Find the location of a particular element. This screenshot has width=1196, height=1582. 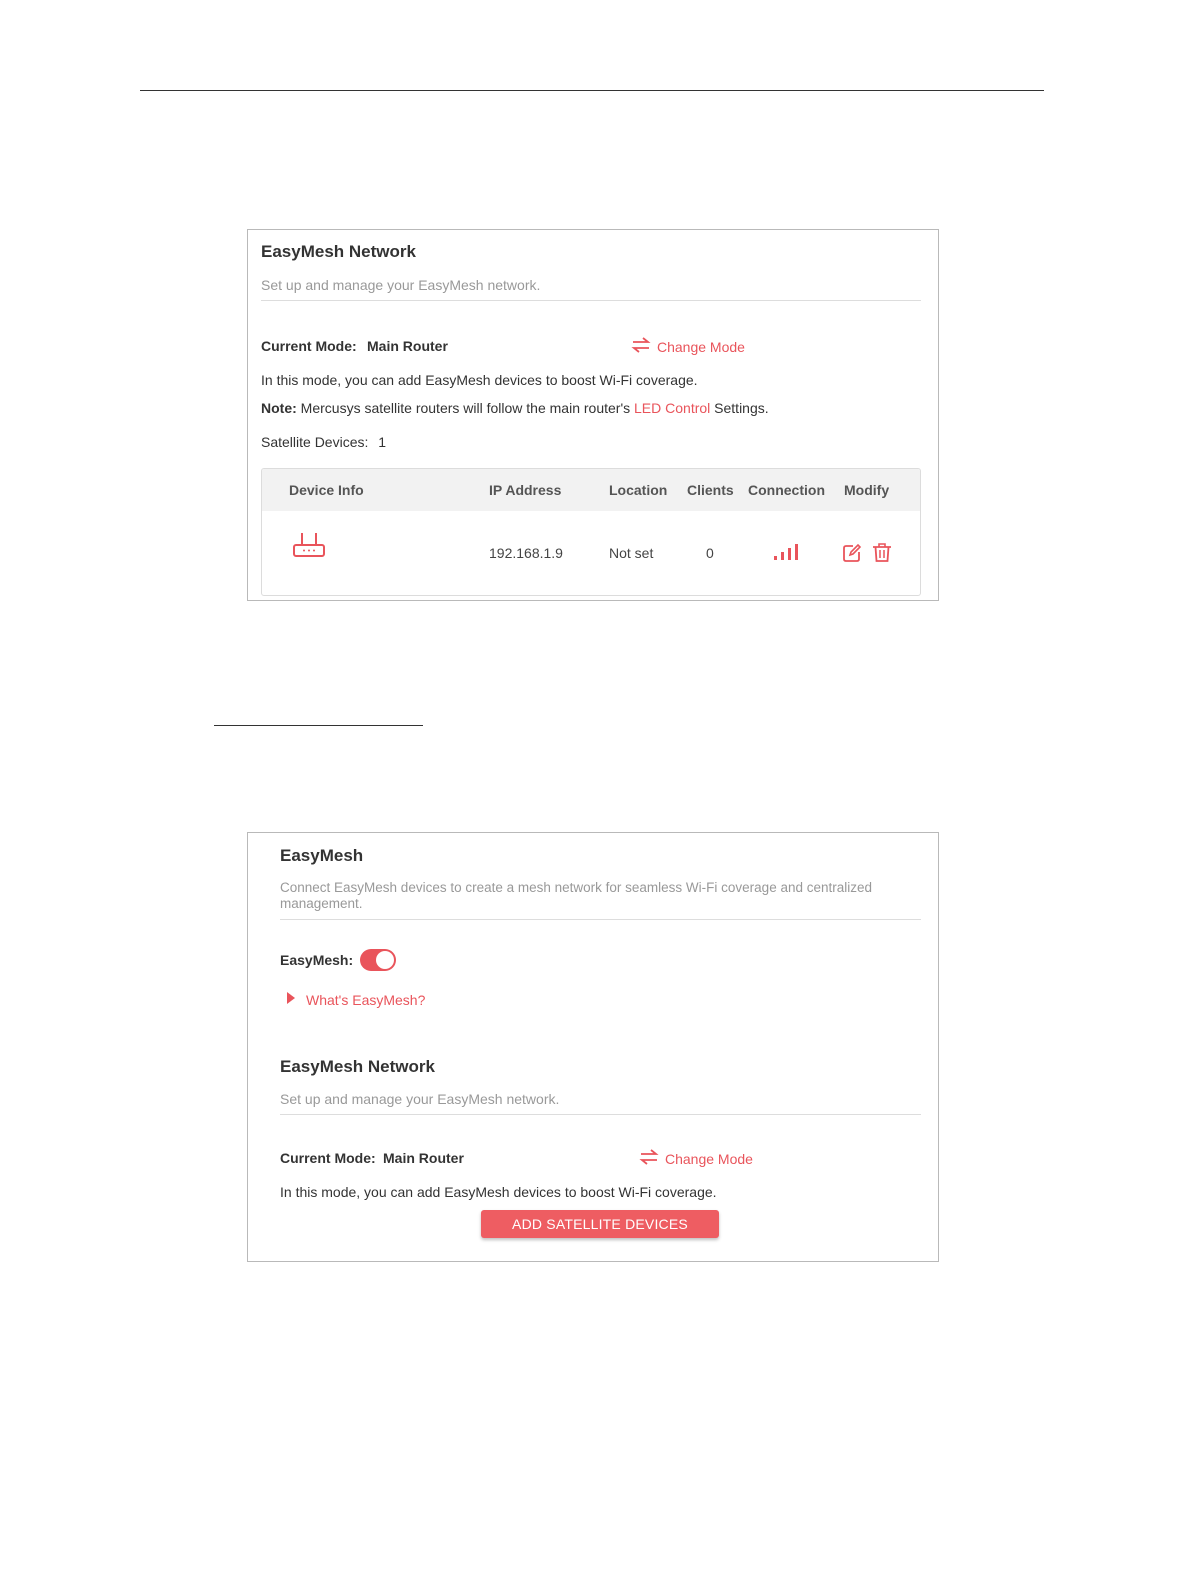

cell-ip: 192.168.1.9 is located at coordinates (526, 553).